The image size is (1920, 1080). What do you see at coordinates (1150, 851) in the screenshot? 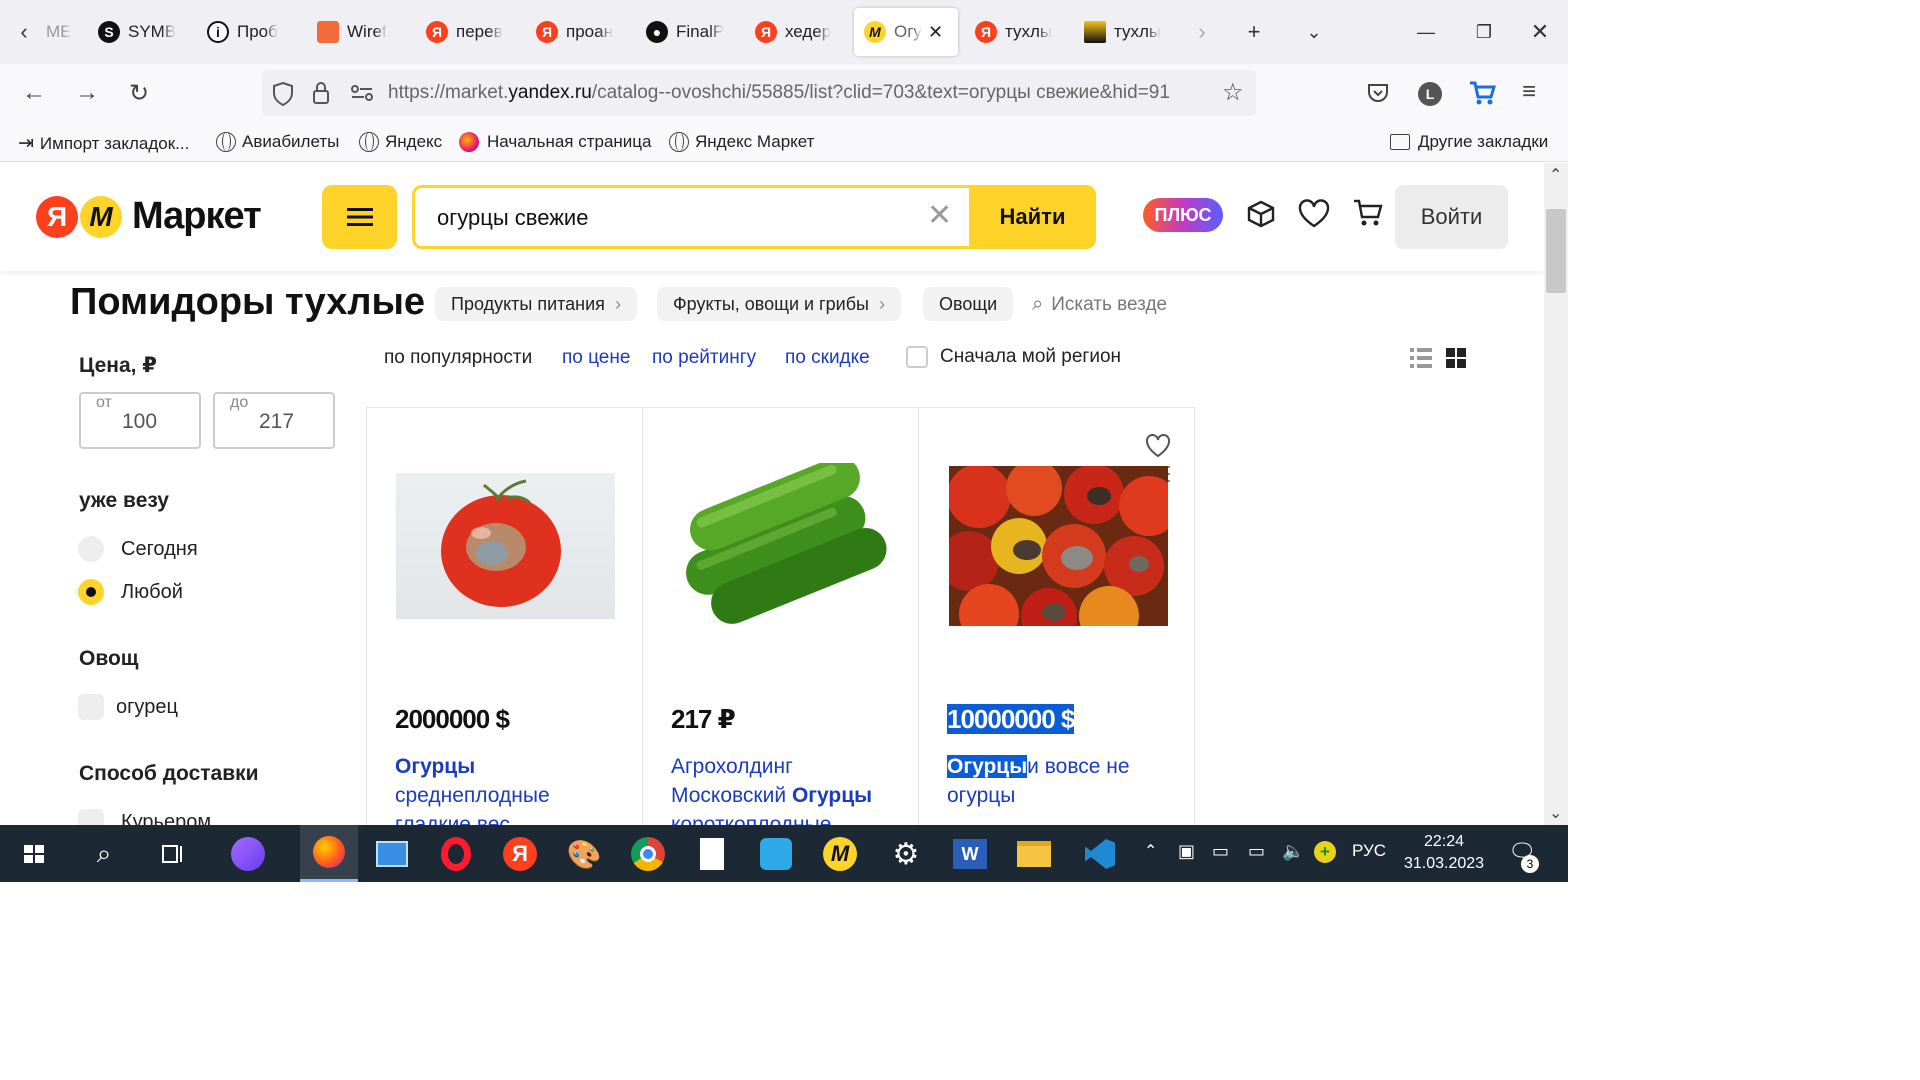
I see `tray-chevron-up-icon: ⌃` at bounding box center [1150, 851].